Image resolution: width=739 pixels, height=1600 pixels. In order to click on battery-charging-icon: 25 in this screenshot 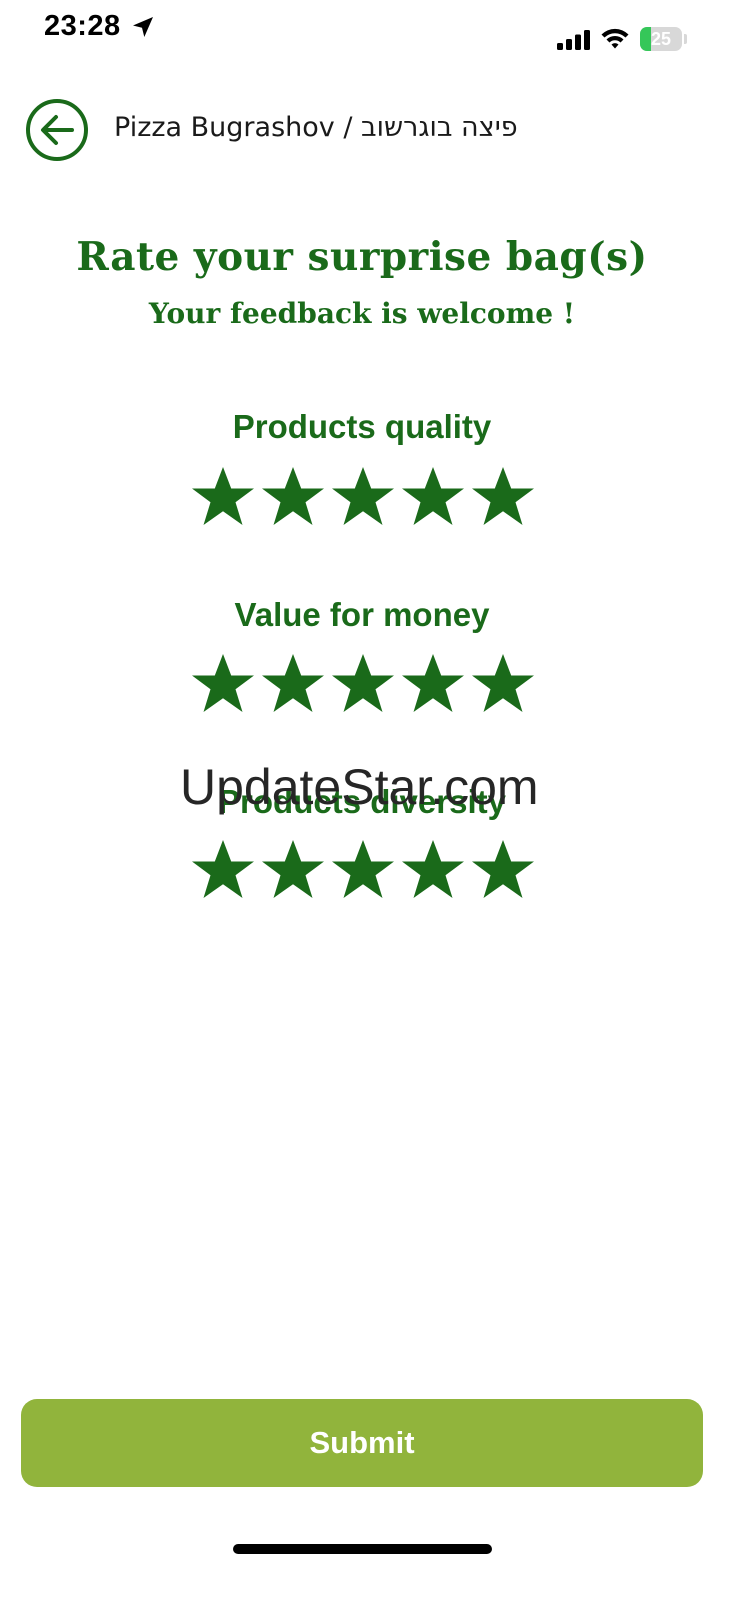, I will do `click(661, 39)`.